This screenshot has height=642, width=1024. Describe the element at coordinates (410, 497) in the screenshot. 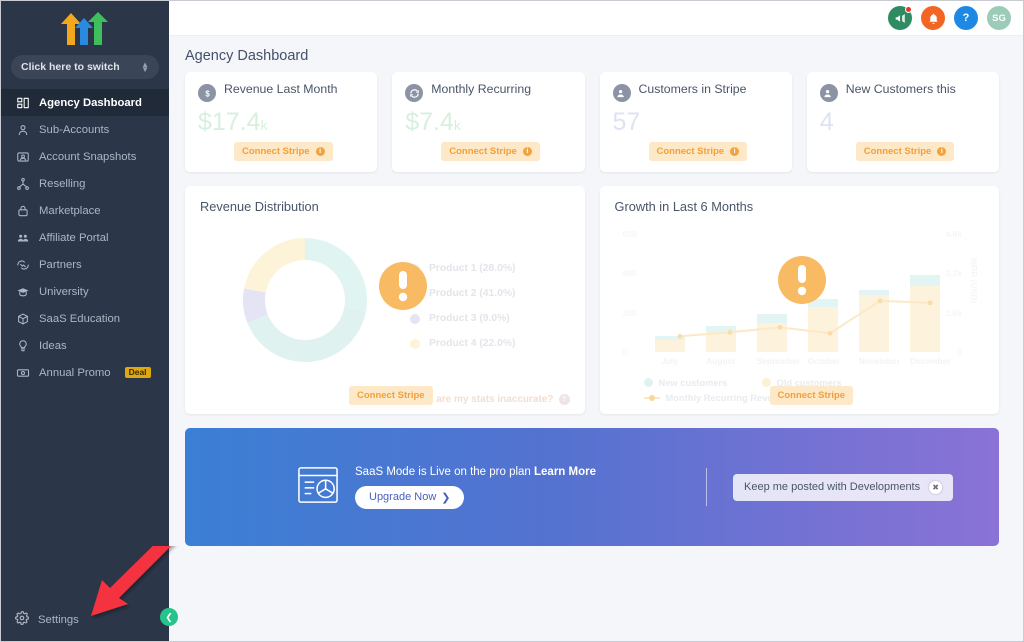

I see `upgrade-now-button: Upgrade Now ❯` at that location.